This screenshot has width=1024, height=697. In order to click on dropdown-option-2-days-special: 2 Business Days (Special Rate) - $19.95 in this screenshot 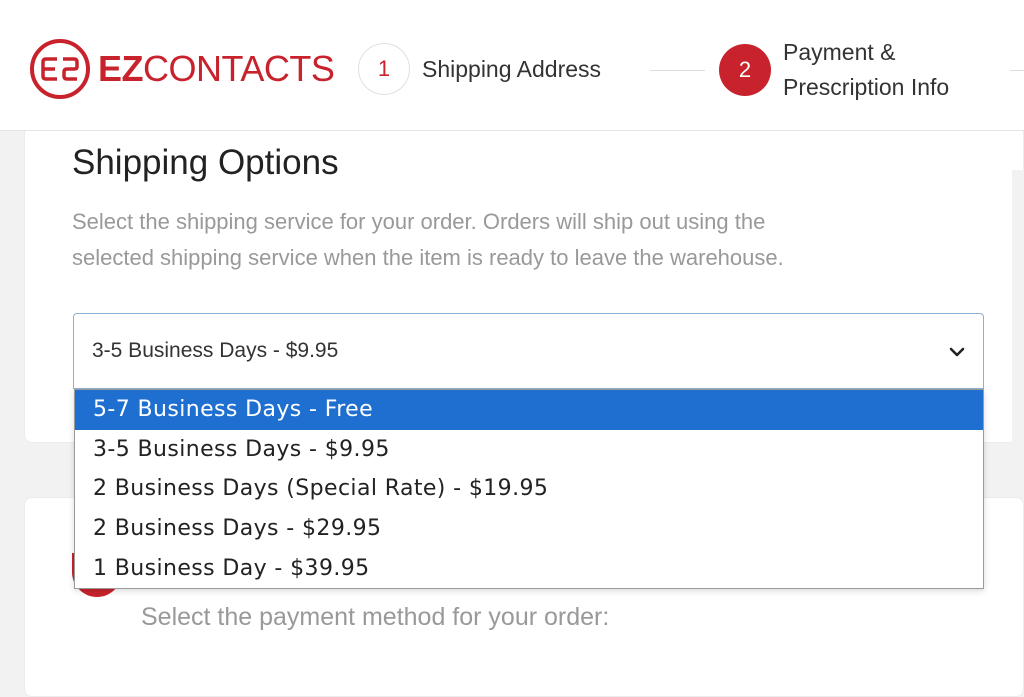, I will do `click(529, 489)`.